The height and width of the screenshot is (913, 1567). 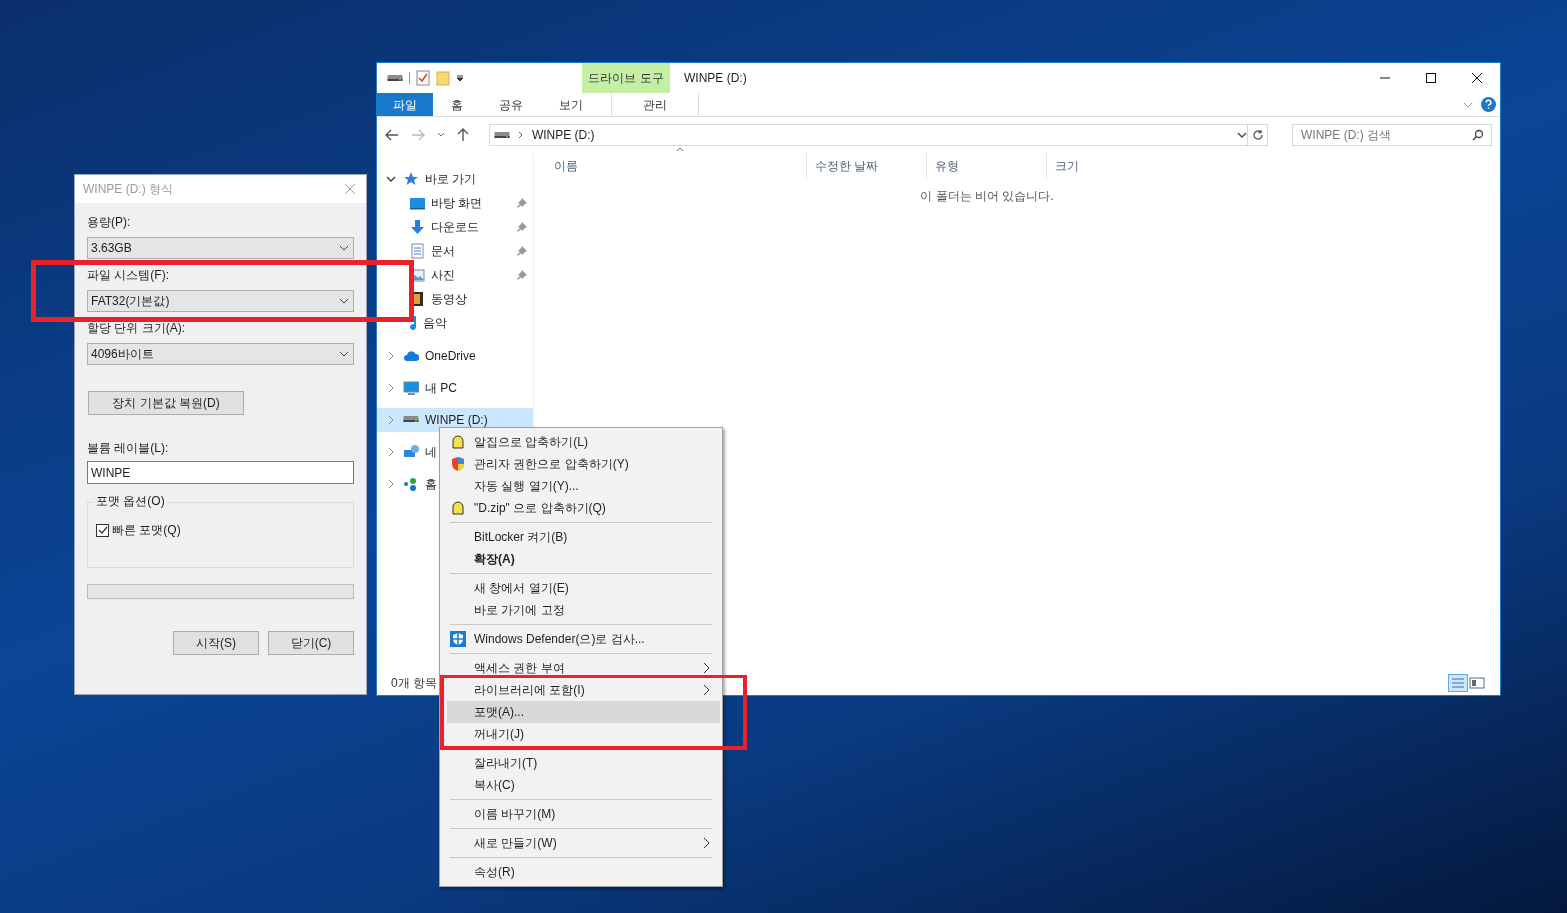 What do you see at coordinates (109, 222) in the screenshot?
I see `field-label: 용량(P):` at bounding box center [109, 222].